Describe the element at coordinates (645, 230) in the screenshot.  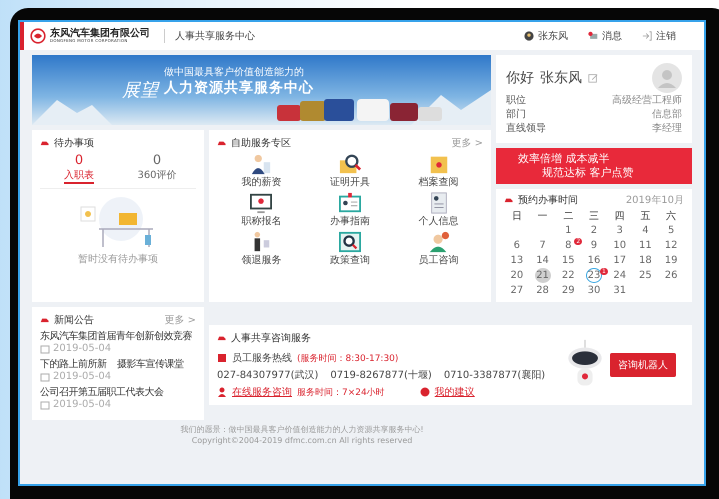
I see `calendar-day: 4` at that location.